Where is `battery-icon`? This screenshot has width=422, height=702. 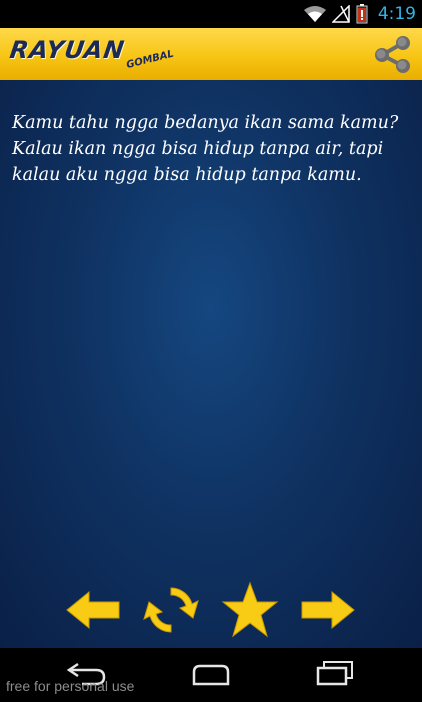
battery-icon is located at coordinates (362, 14).